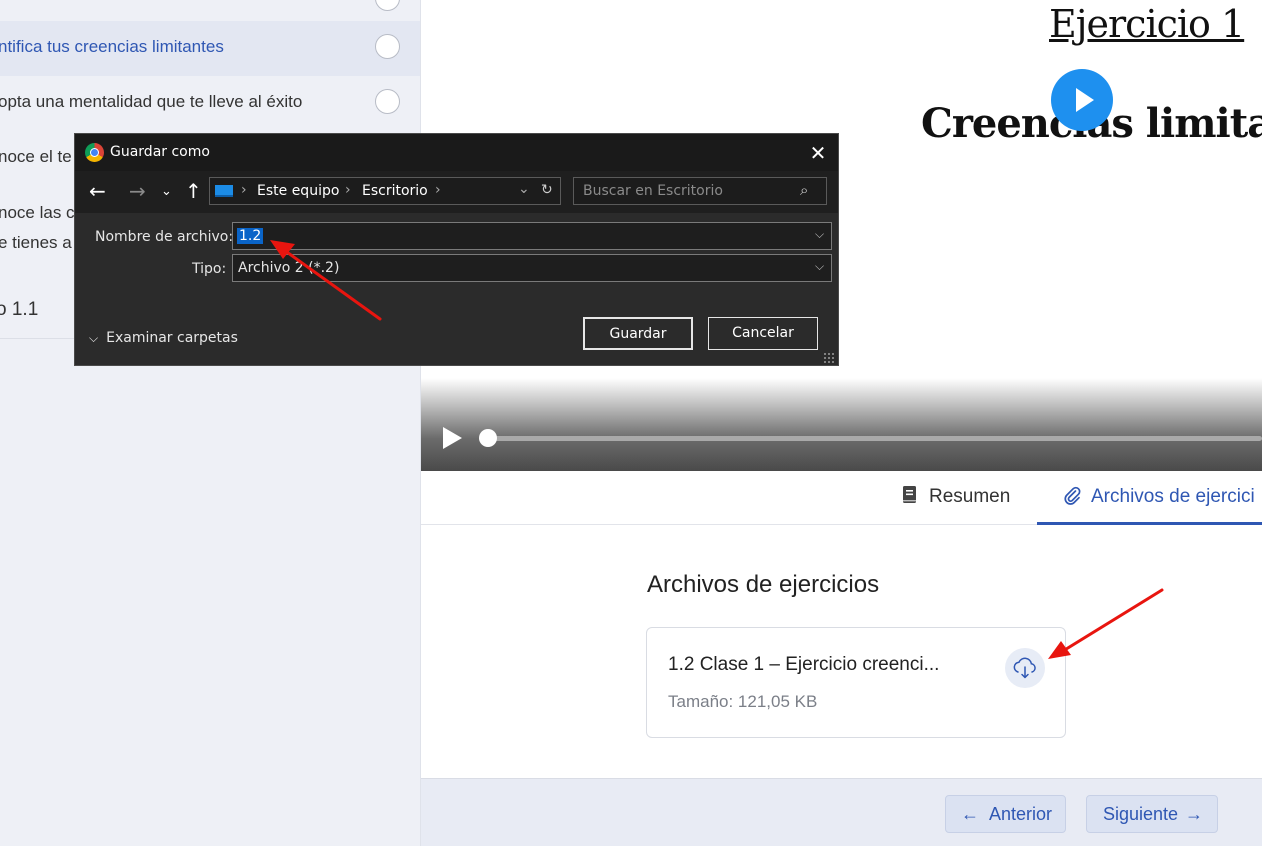  I want to click on section-label: o 1.1, so click(19, 309).